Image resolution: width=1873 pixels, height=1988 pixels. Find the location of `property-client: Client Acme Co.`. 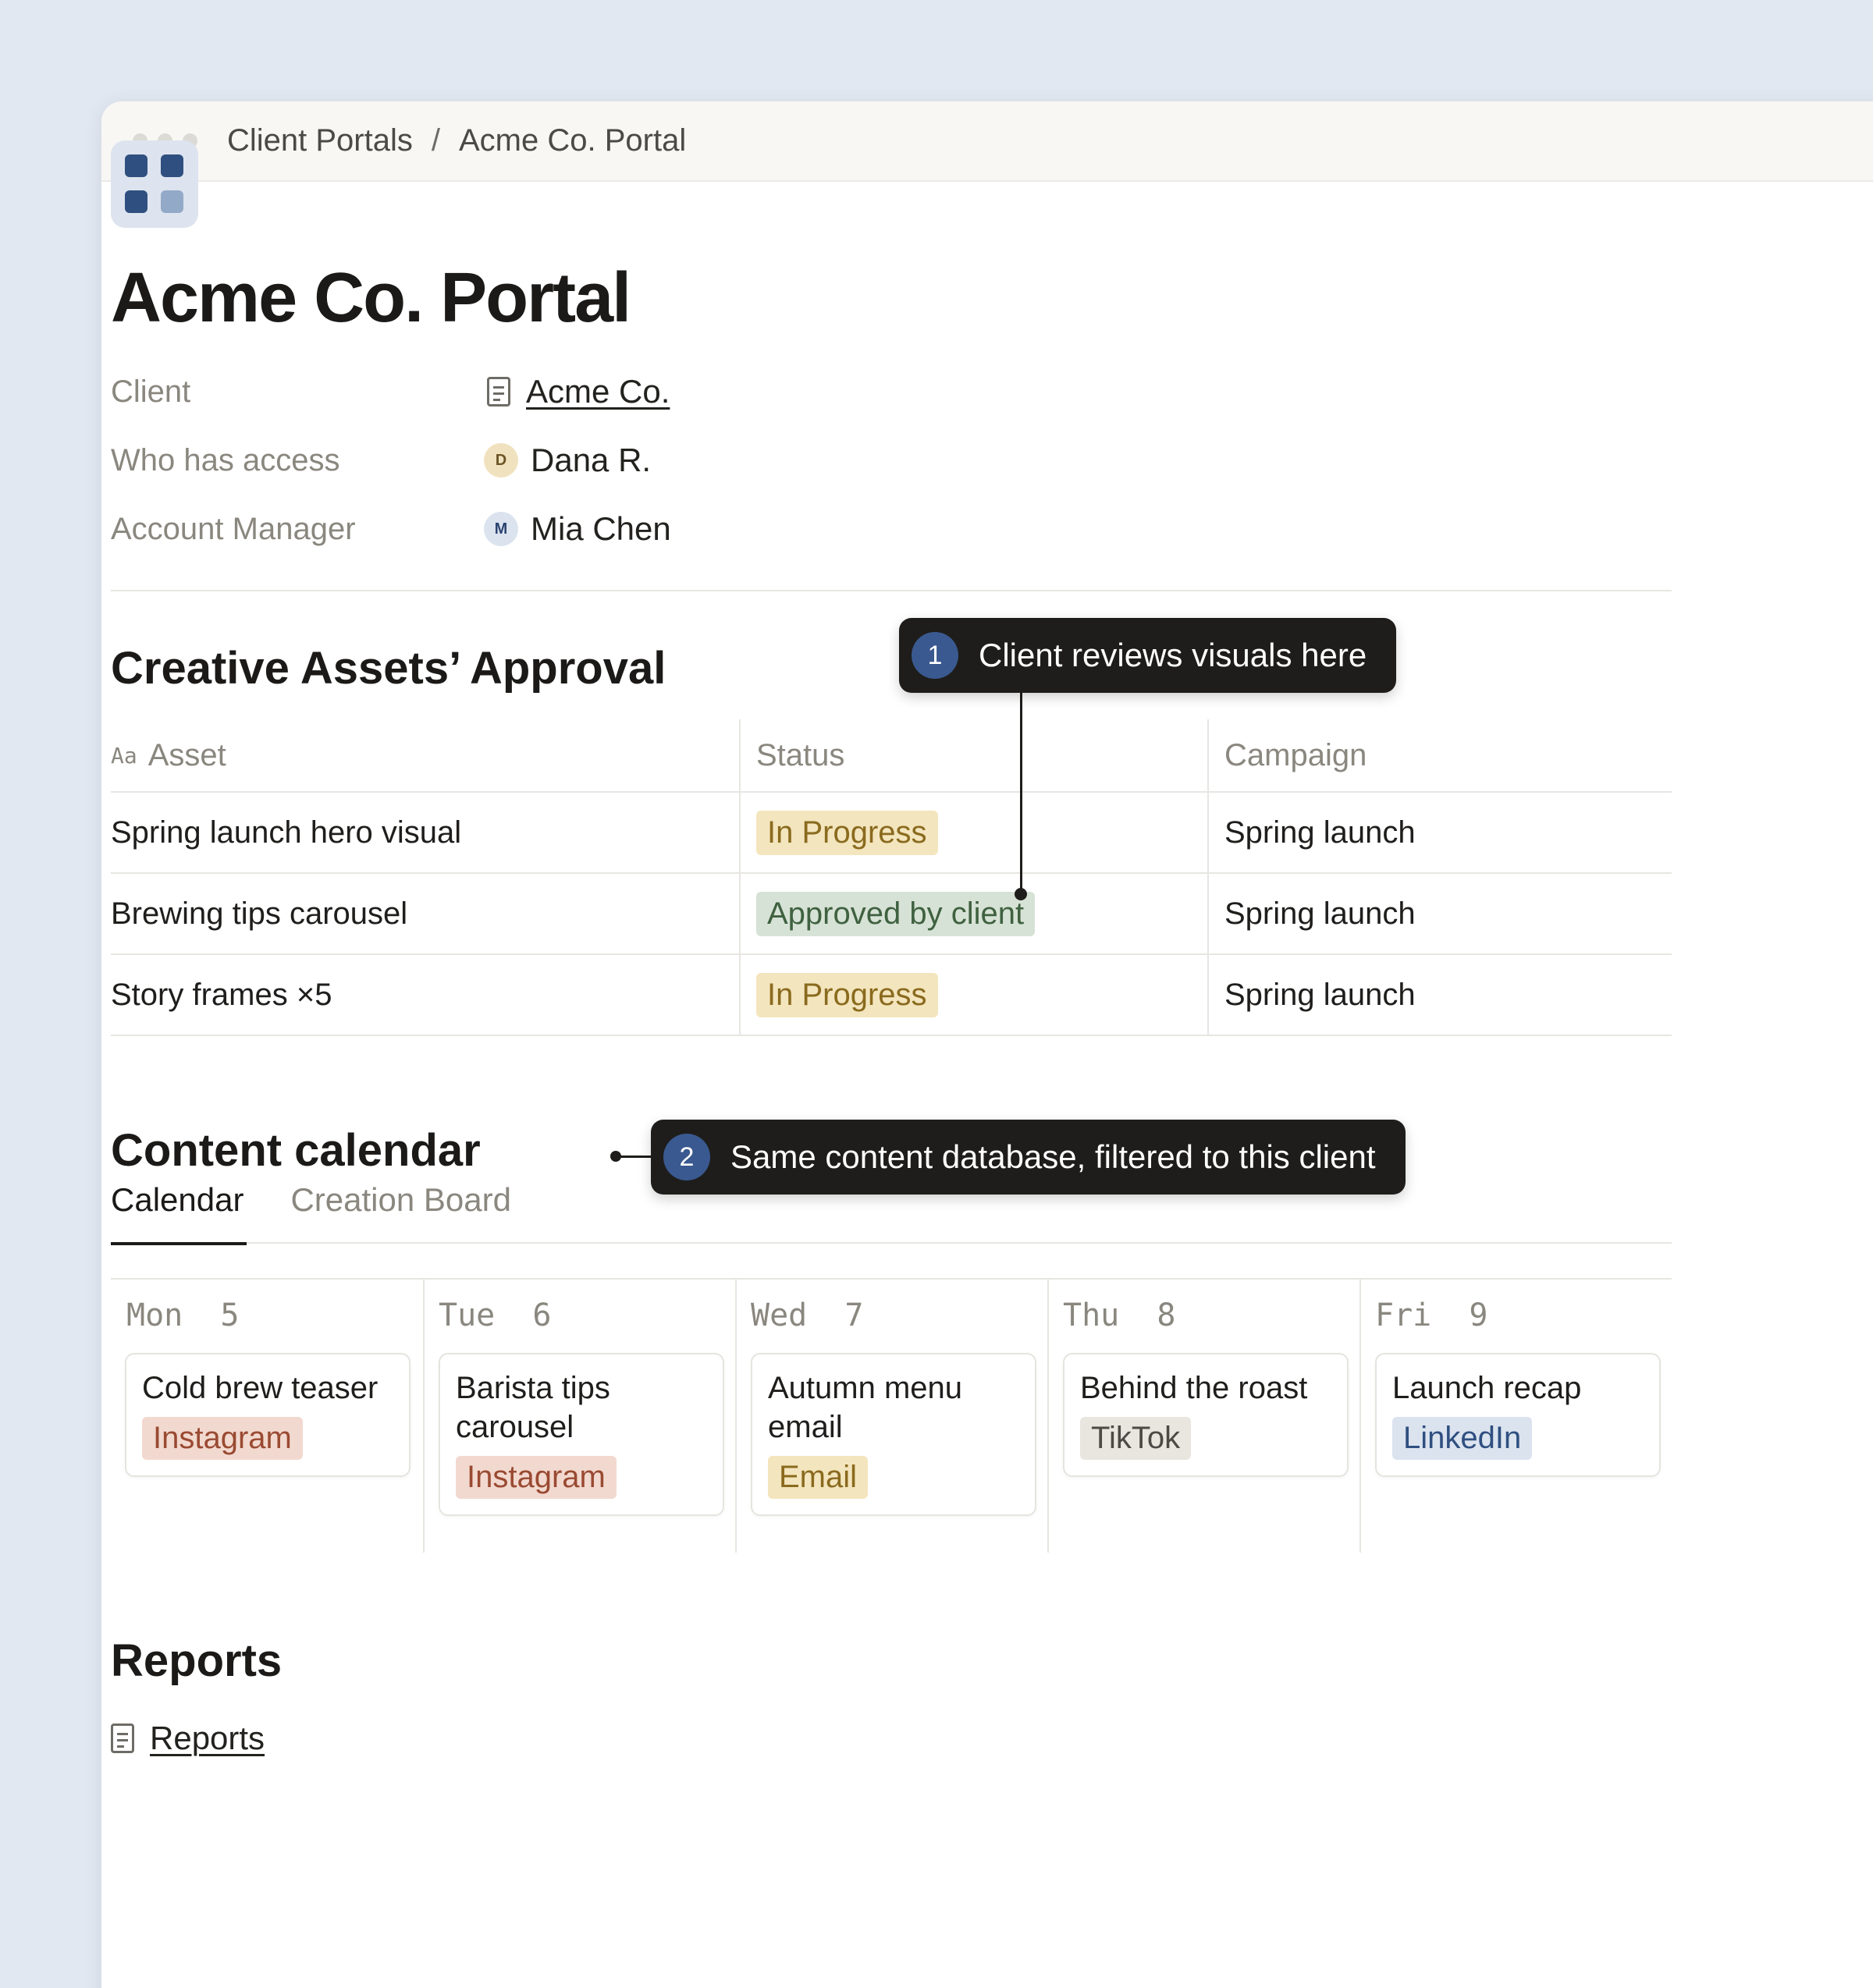

property-client: Client Acme Co. is located at coordinates (891, 392).